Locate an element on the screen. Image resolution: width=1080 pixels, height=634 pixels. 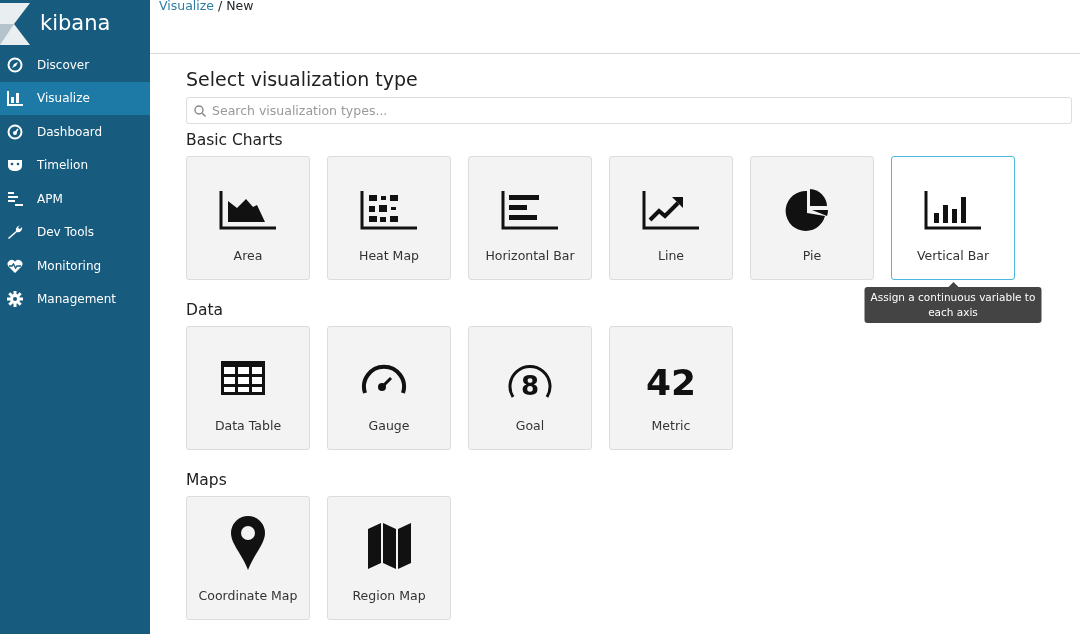
nav-item: Dev Tools is located at coordinates (75, 232).